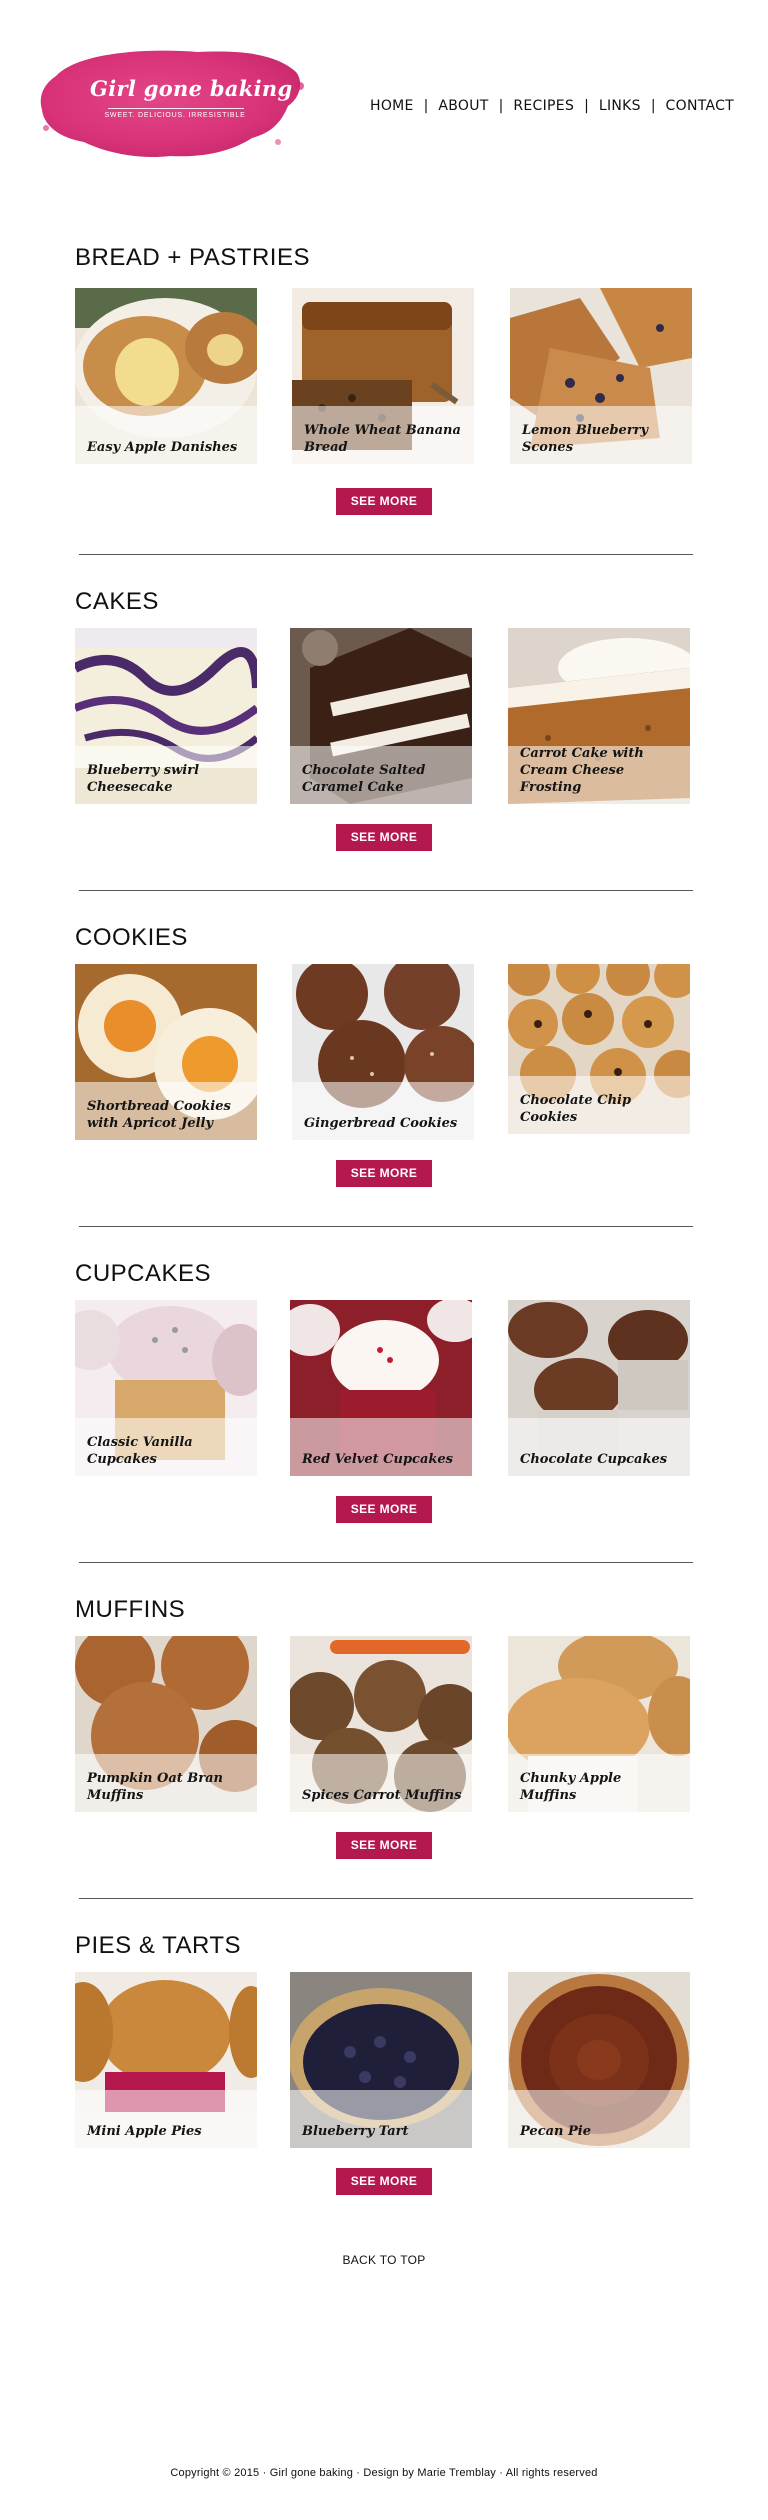  What do you see at coordinates (166, 1724) in the screenshot?
I see `recipe-card: Pumpkin Oat Bran Muffins` at bounding box center [166, 1724].